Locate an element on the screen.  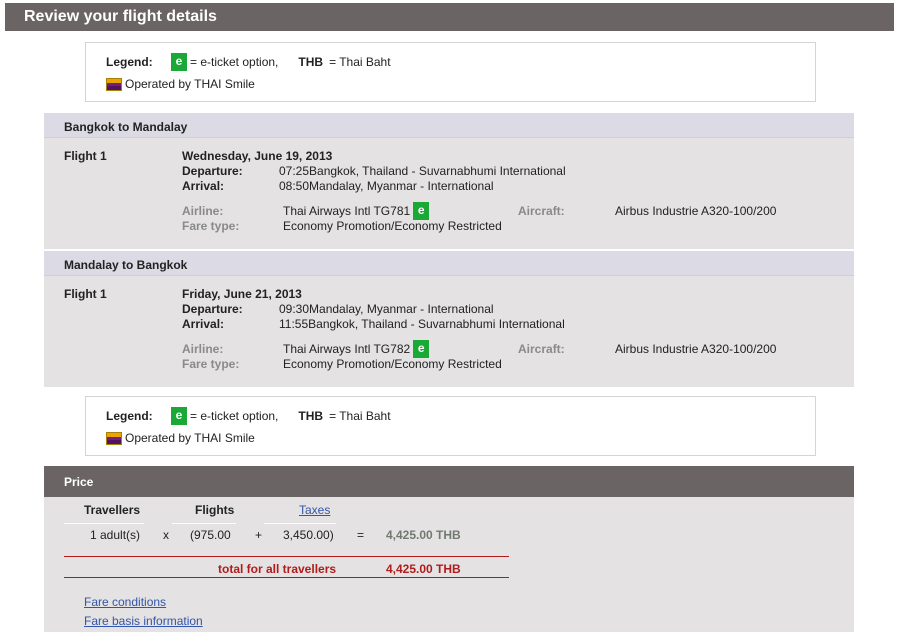
airline-value: Thai Airways Intl TG782 e is located at coordinates (356, 349).